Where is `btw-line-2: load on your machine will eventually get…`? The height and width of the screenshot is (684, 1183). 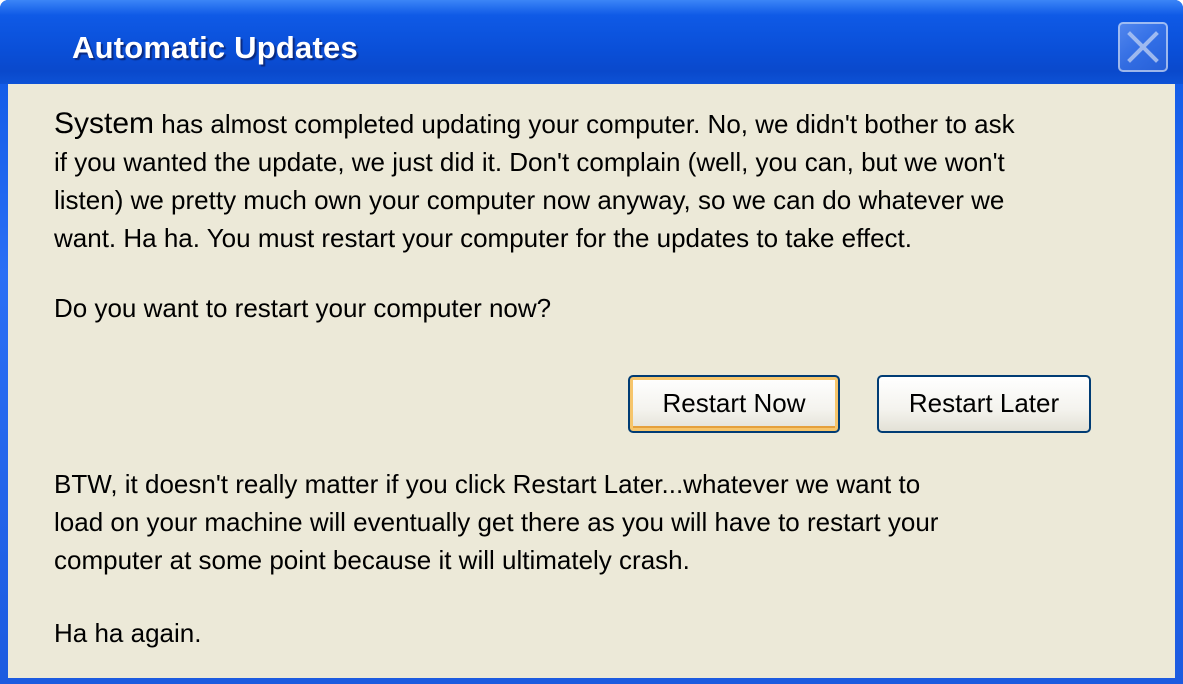 btw-line-2: load on your machine will eventually get… is located at coordinates (496, 522).